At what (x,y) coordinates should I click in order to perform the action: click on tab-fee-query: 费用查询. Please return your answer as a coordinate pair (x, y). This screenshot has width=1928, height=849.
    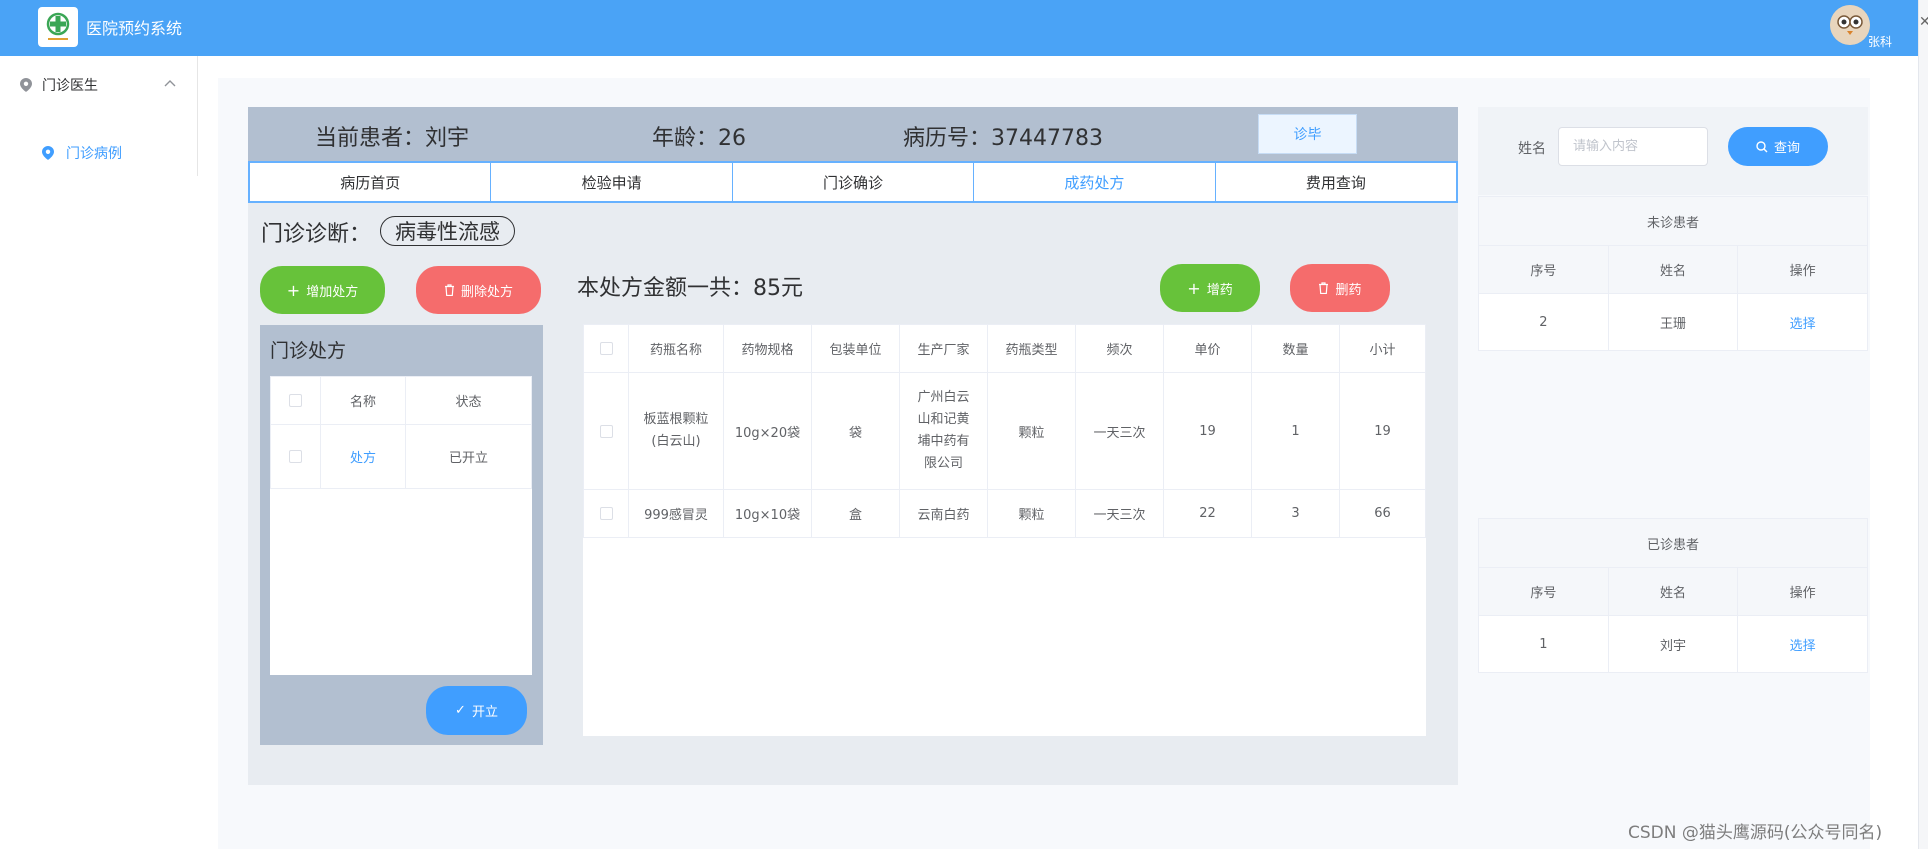
    Looking at the image, I should click on (1336, 182).